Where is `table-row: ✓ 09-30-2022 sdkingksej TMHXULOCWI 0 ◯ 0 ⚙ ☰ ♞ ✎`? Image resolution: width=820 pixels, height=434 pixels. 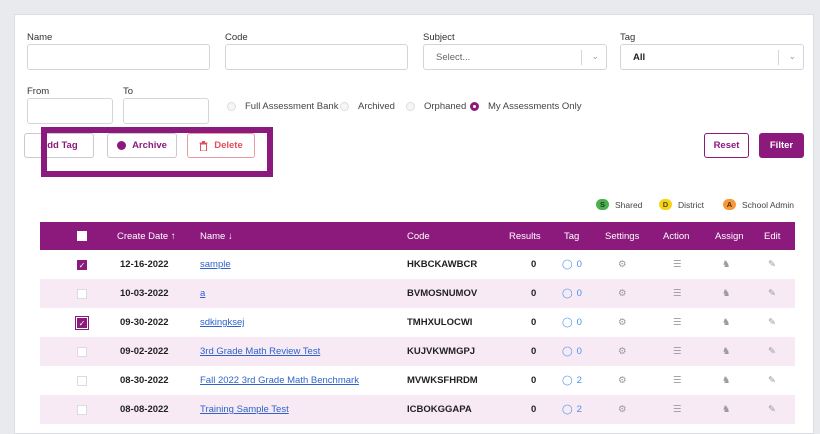
table-row: ✓ 09-30-2022 sdkingksej TMHXULOCWI 0 ◯ 0 ⚙ ☰ ♞ ✎ is located at coordinates (417, 322).